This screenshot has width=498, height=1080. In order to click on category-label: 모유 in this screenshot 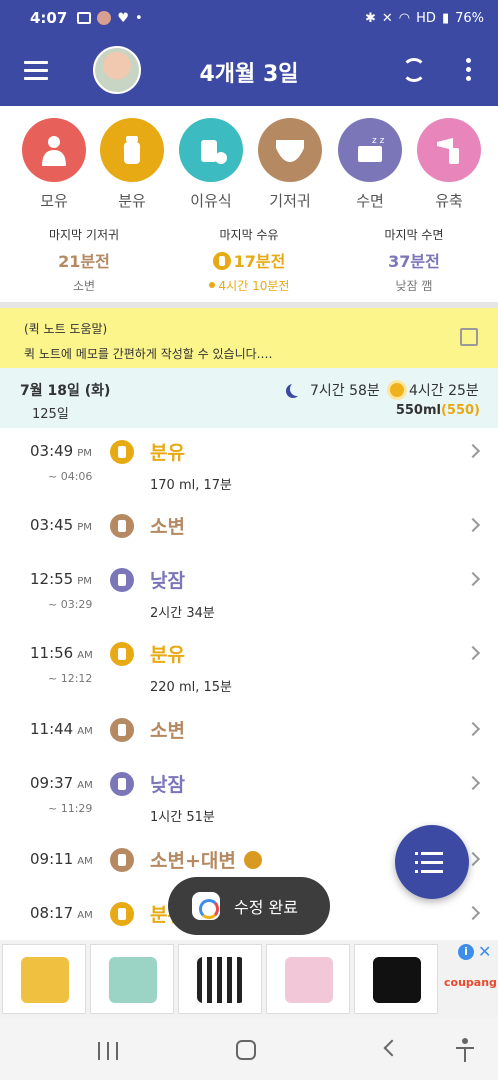, I will do `click(54, 201)`.